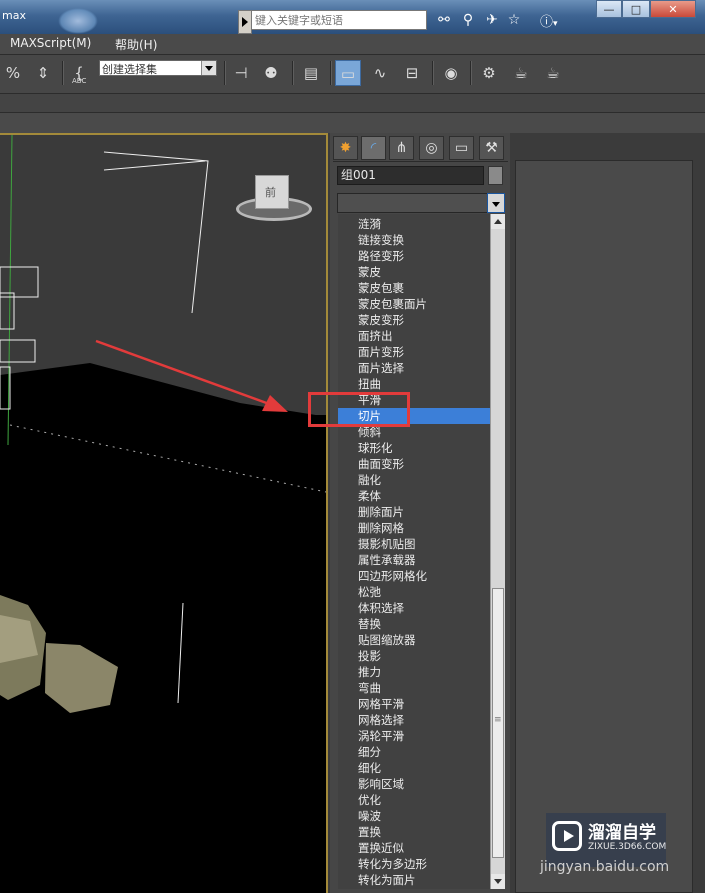 Image resolution: width=705 pixels, height=893 pixels. I want to click on list-item: 置换近似, so click(414, 848).